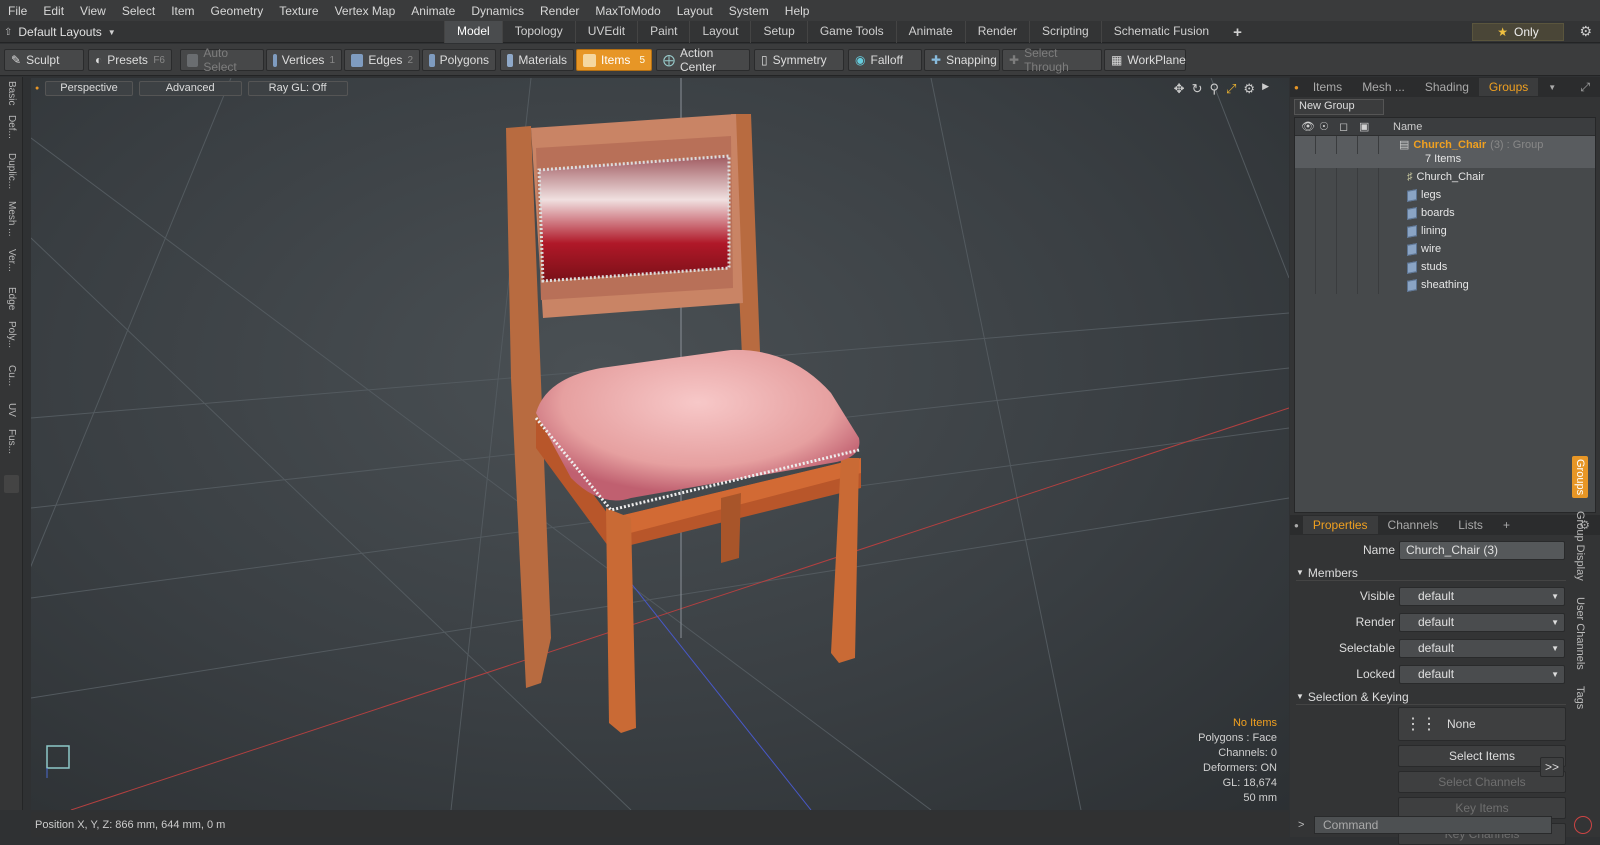 This screenshot has width=1600, height=845. What do you see at coordinates (304, 60) in the screenshot?
I see `vertices-button: Vertices 1` at bounding box center [304, 60].